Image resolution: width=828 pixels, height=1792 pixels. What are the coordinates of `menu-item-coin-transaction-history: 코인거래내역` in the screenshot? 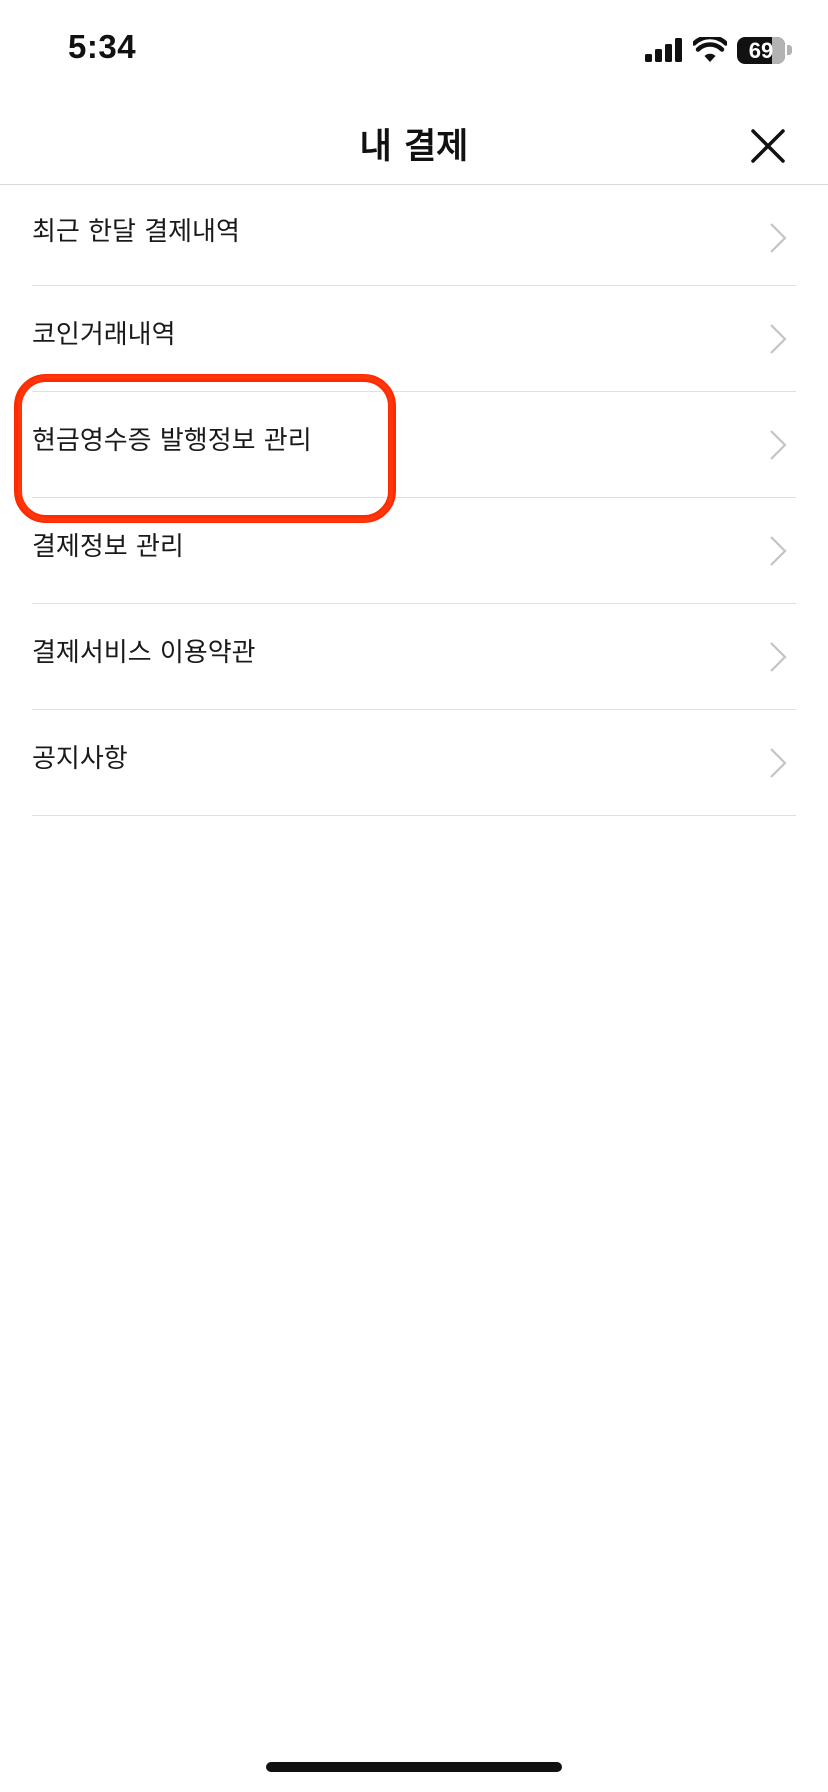 It's located at (414, 339).